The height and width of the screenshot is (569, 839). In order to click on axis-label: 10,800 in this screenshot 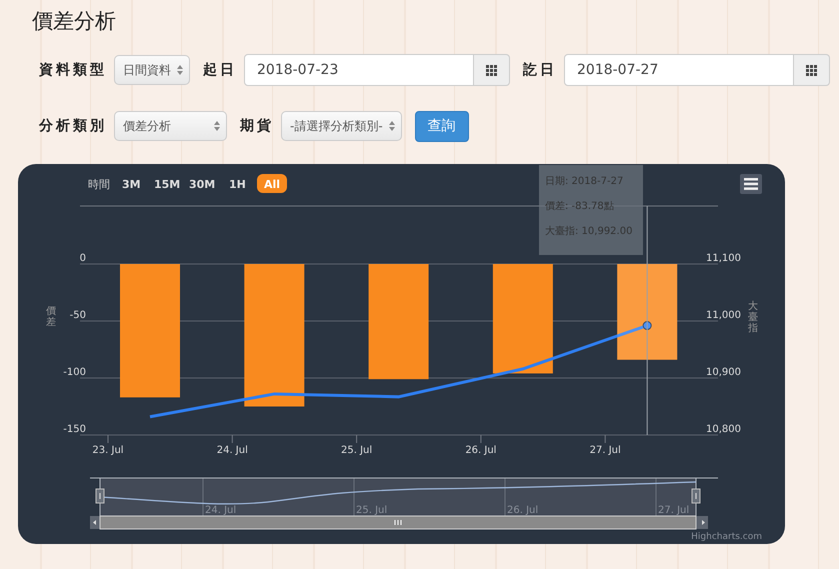, I will do `click(723, 429)`.